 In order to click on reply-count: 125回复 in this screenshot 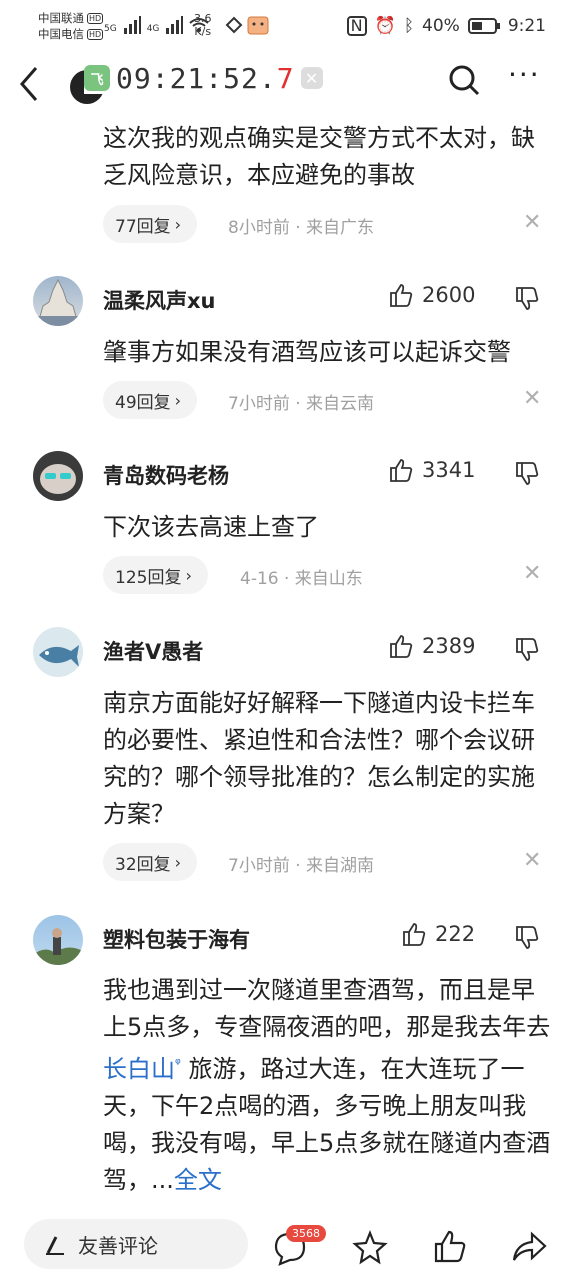, I will do `click(148, 577)`.